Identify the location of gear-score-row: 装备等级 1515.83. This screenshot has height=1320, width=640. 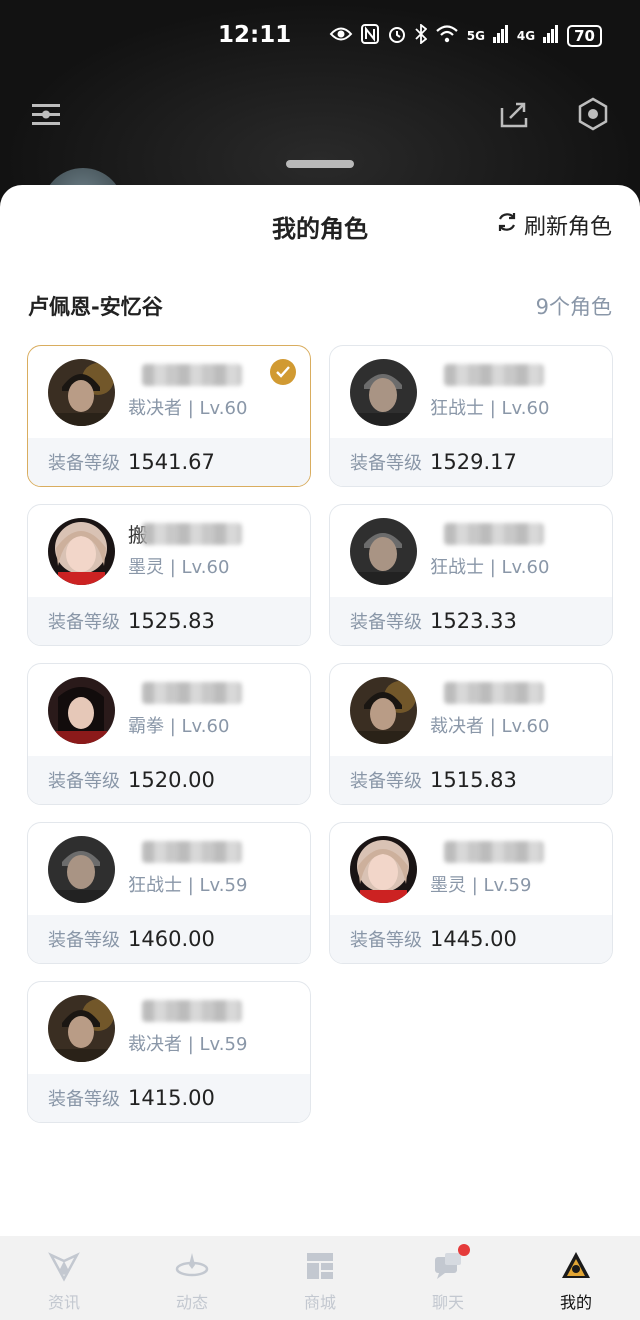
(471, 780).